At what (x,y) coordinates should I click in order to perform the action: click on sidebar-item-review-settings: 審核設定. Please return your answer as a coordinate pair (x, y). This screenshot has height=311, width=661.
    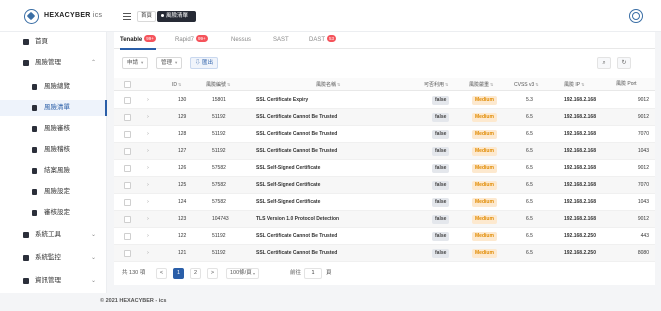
    Looking at the image, I should click on (53, 213).